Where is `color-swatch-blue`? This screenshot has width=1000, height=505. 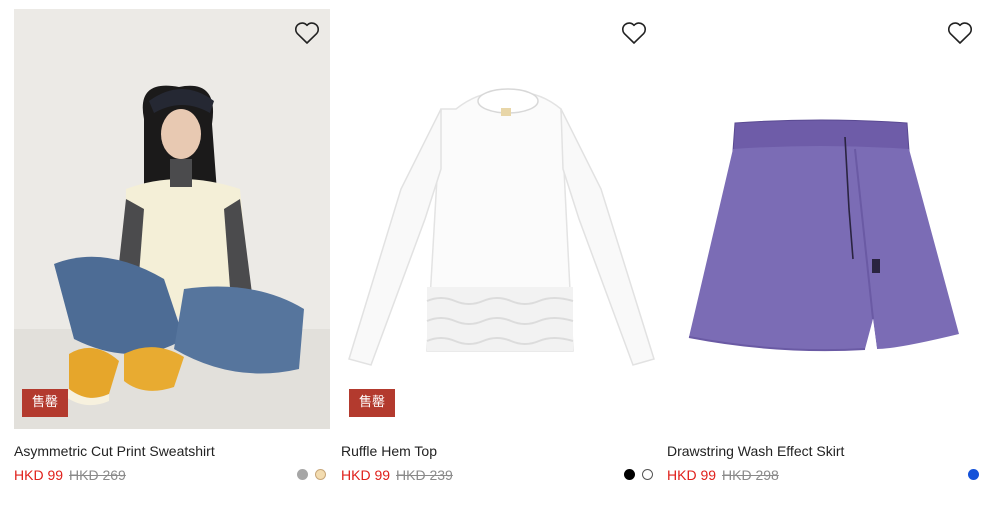 color-swatch-blue is located at coordinates (973, 474).